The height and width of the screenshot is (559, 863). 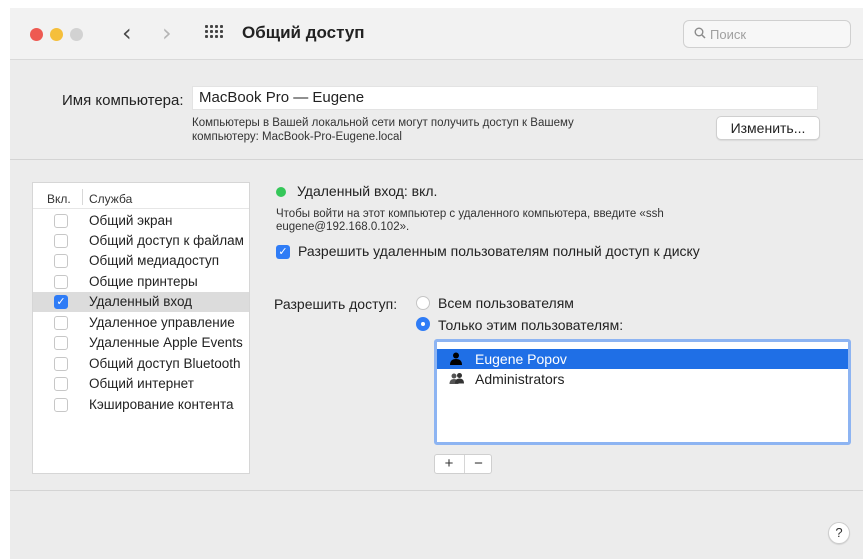 What do you see at coordinates (303, 32) in the screenshot?
I see `window-title: Общий доступ` at bounding box center [303, 32].